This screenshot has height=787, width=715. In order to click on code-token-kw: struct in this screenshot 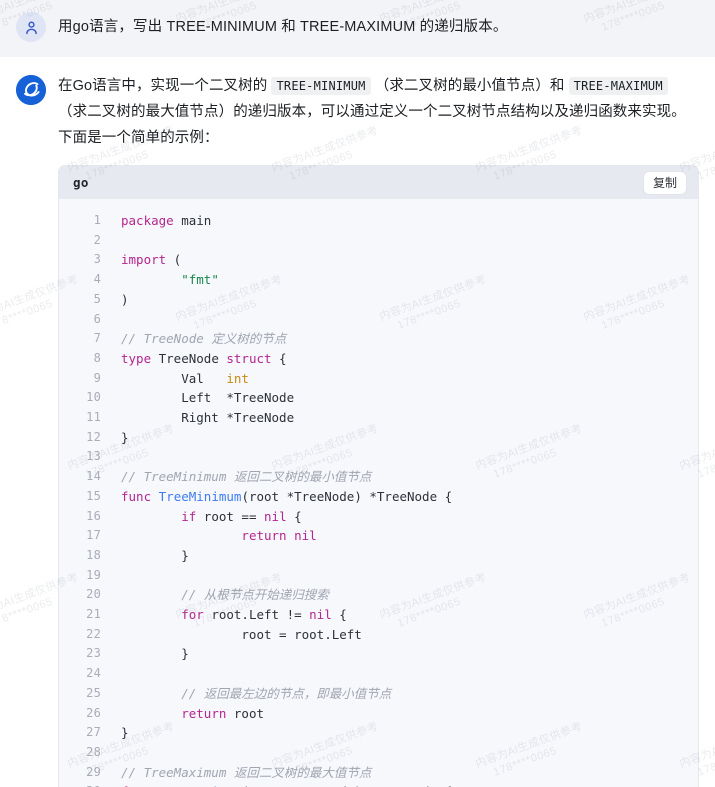, I will do `click(249, 358)`.